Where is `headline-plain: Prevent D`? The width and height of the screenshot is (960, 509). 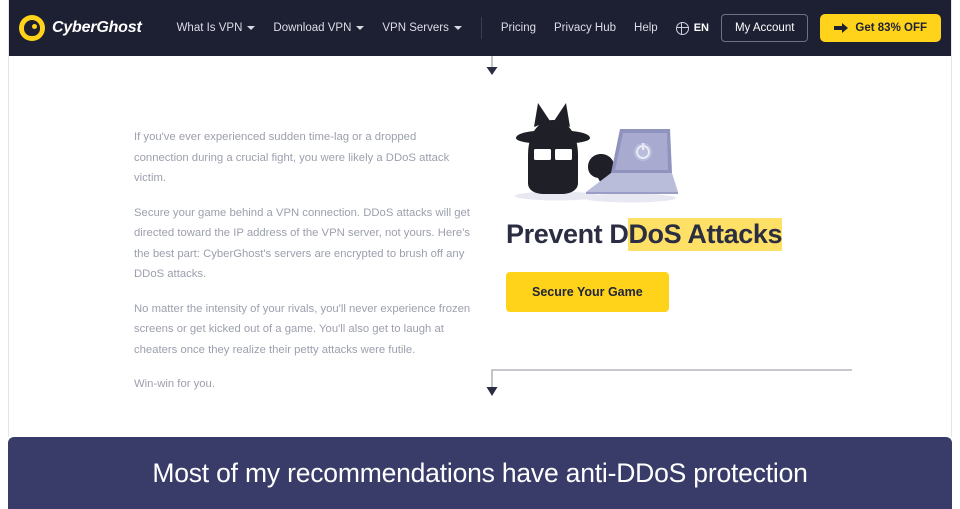 headline-plain: Prevent D is located at coordinates (567, 234).